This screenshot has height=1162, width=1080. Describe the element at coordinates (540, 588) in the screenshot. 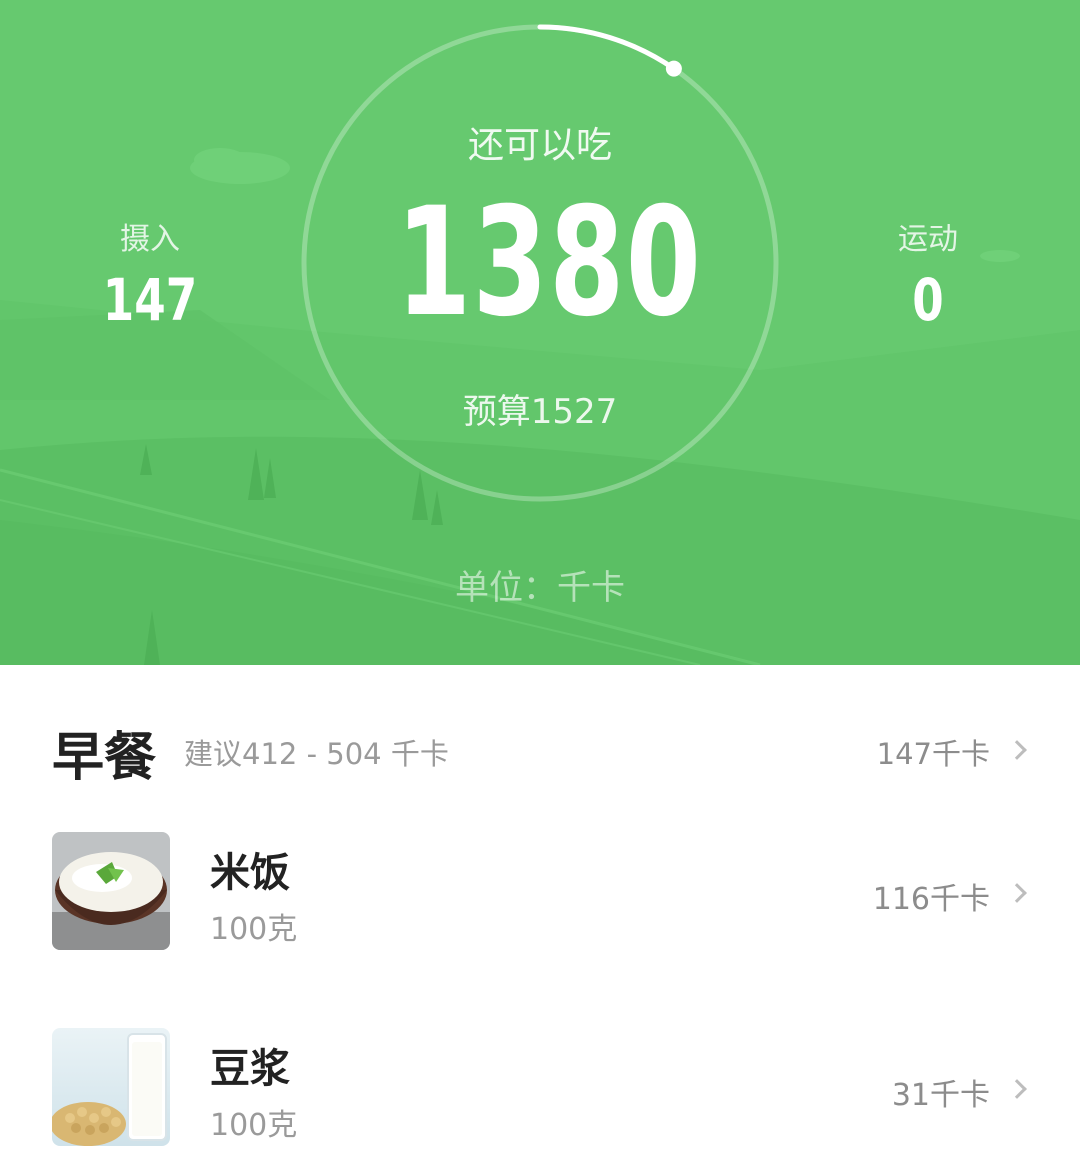

I see `unit-text: 单位：千卡` at that location.